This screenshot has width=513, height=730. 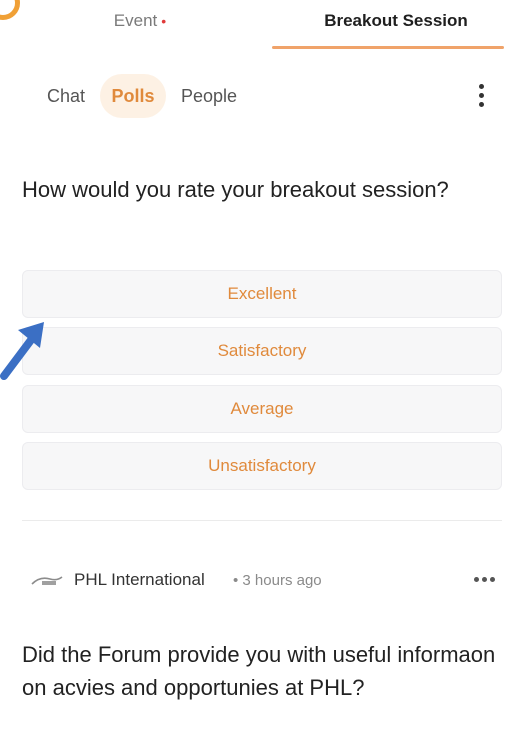 What do you see at coordinates (388, 47) in the screenshot?
I see `active-tab-indicator` at bounding box center [388, 47].